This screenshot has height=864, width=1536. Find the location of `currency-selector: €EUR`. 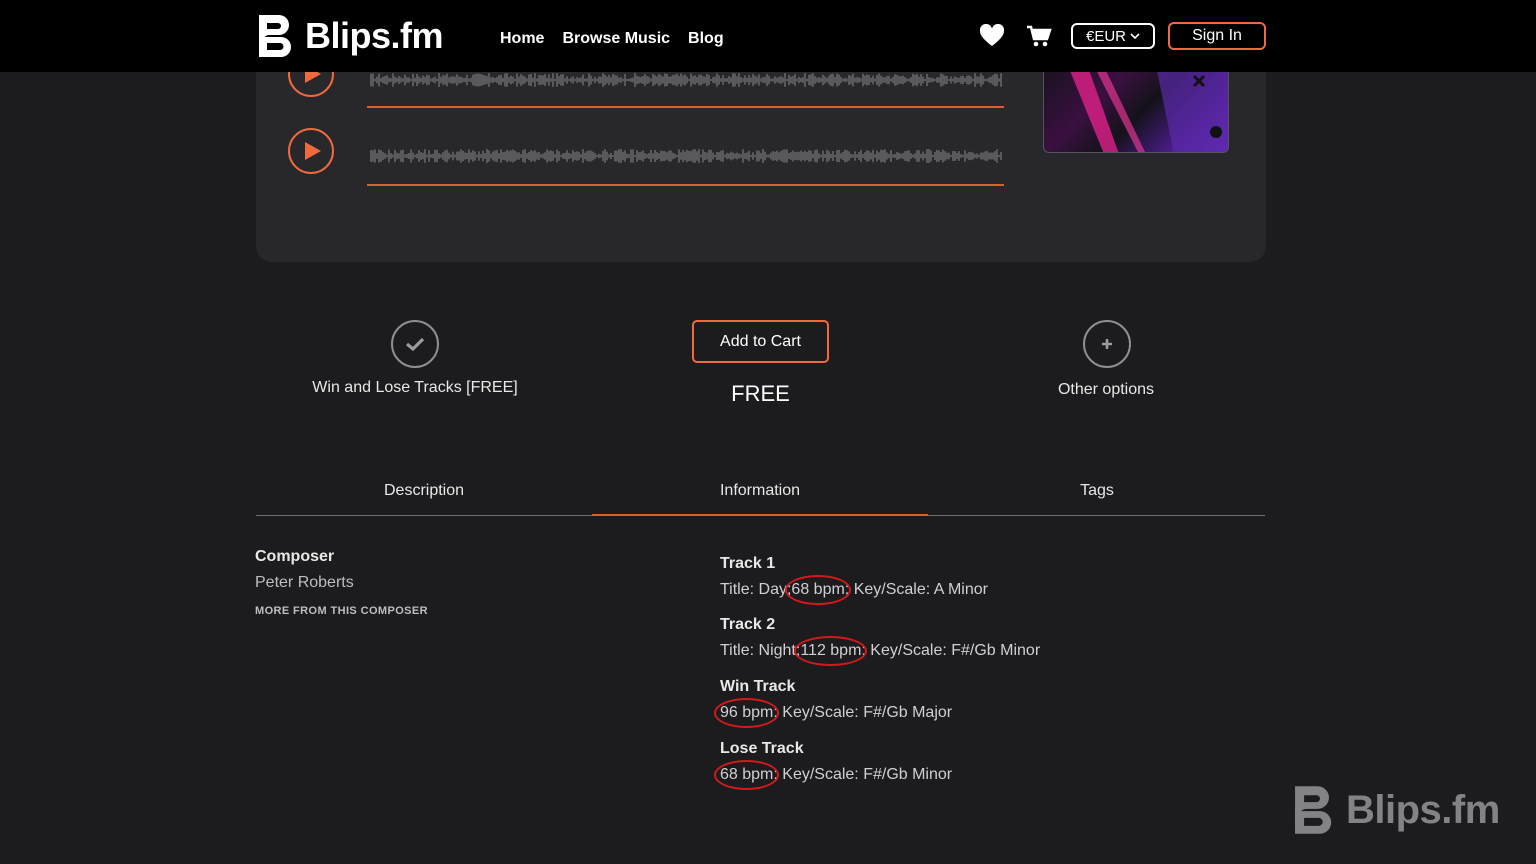

currency-selector: €EUR is located at coordinates (1113, 36).